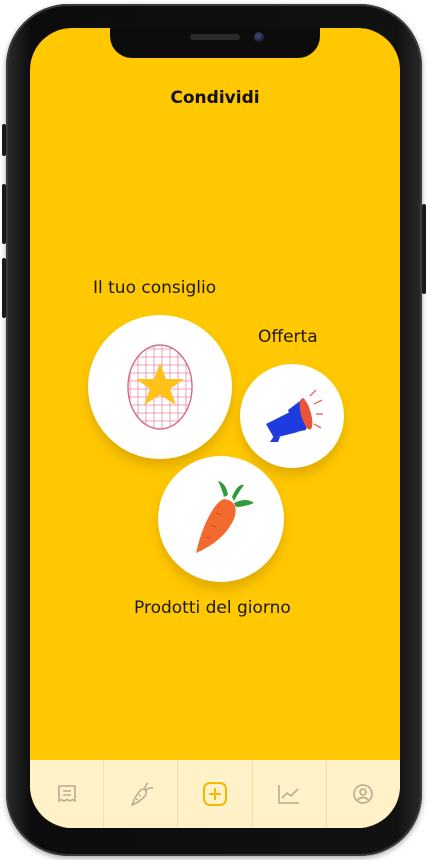  What do you see at coordinates (215, 98) in the screenshot?
I see `page-title: Condividi` at bounding box center [215, 98].